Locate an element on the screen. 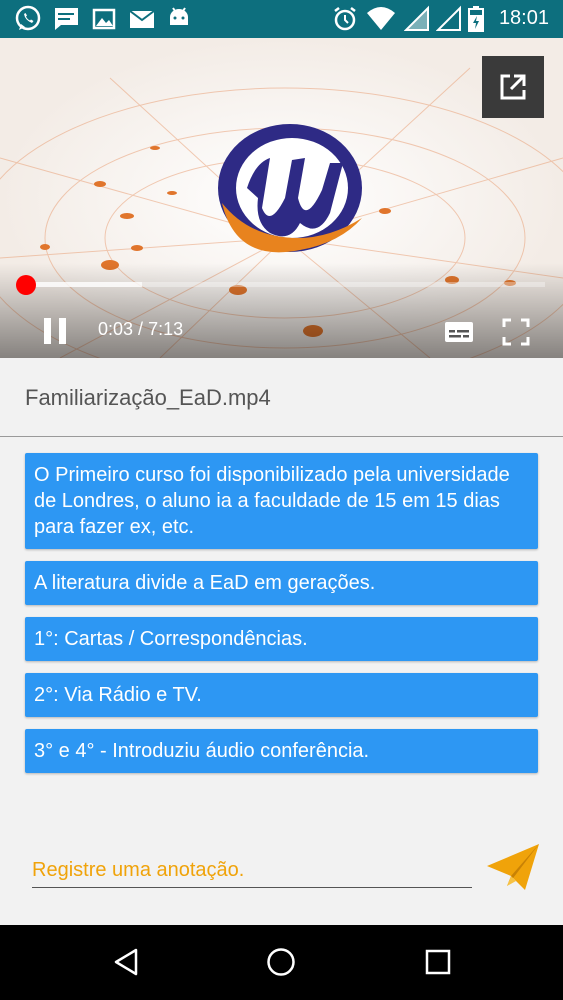 The width and height of the screenshot is (563, 1000). open-external-button is located at coordinates (513, 87).